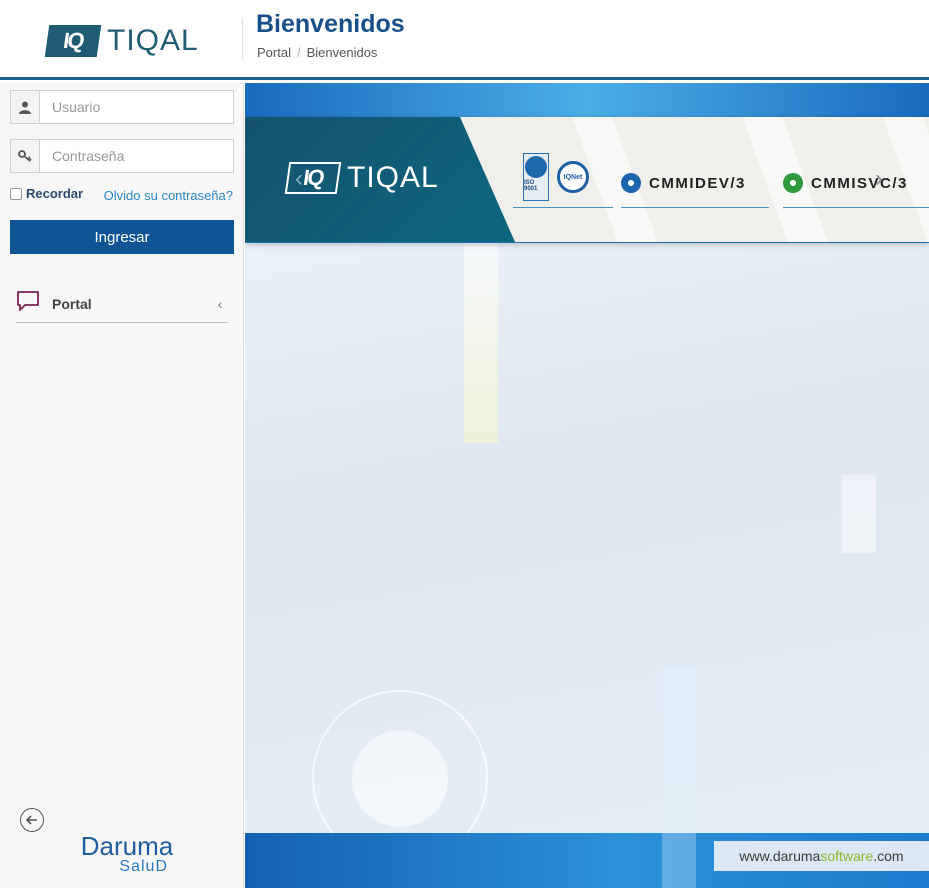 Image resolution: width=929 pixels, height=888 pixels. Describe the element at coordinates (313, 178) in the screenshot. I see `banner-logo-mark: IQ` at that location.